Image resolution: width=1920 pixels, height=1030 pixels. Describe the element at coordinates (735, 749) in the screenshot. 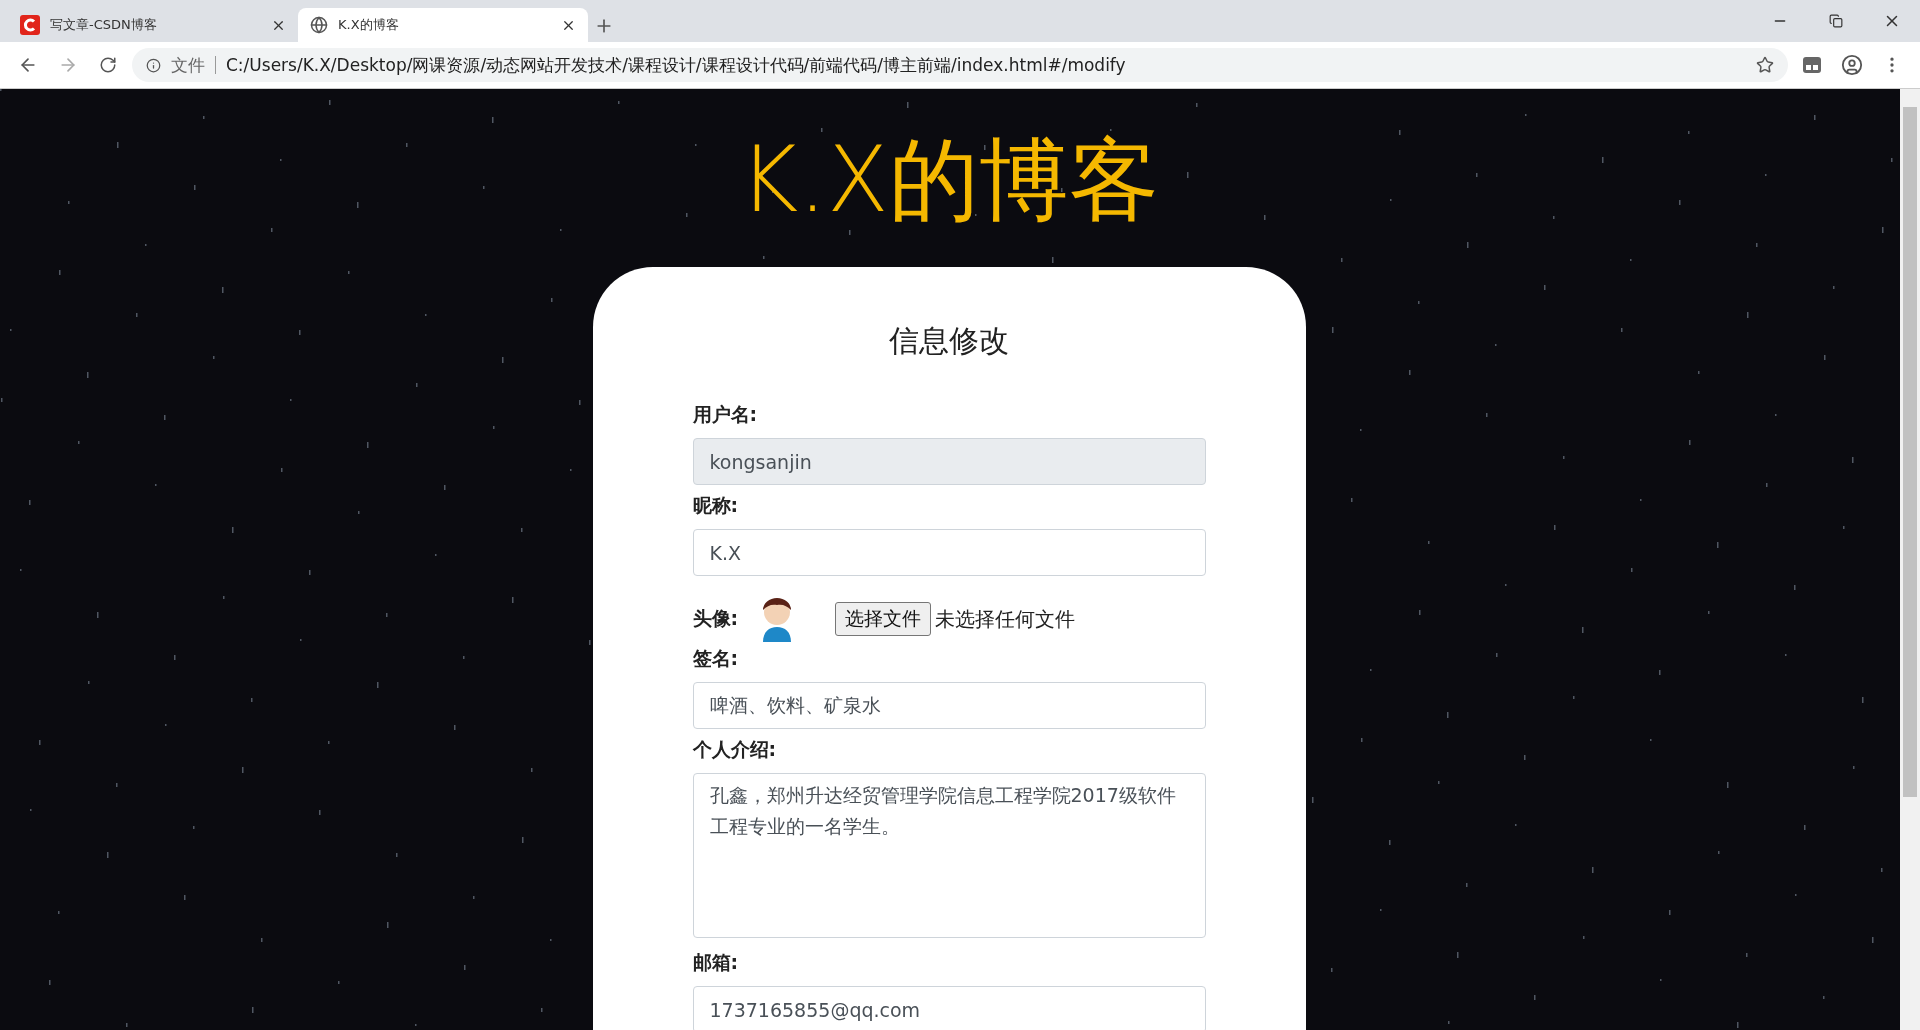

I see `field-label: 个人介绍:` at that location.